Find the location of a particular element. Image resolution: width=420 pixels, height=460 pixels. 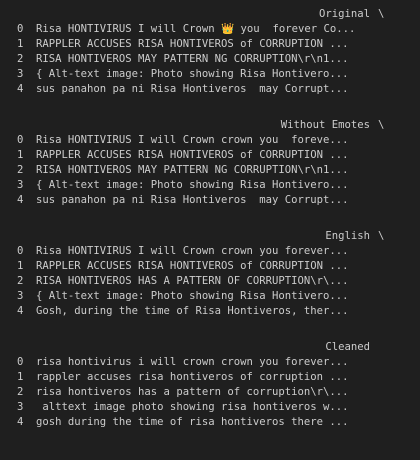

column-header-row: Cleaned is located at coordinates (210, 347).